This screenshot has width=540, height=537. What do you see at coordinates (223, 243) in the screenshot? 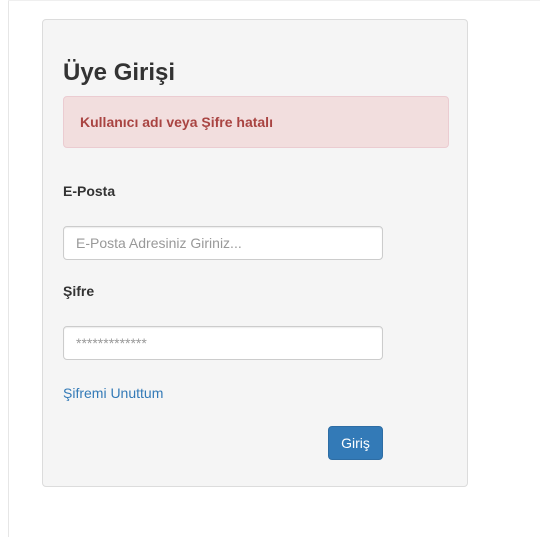
I see `email-input` at bounding box center [223, 243].